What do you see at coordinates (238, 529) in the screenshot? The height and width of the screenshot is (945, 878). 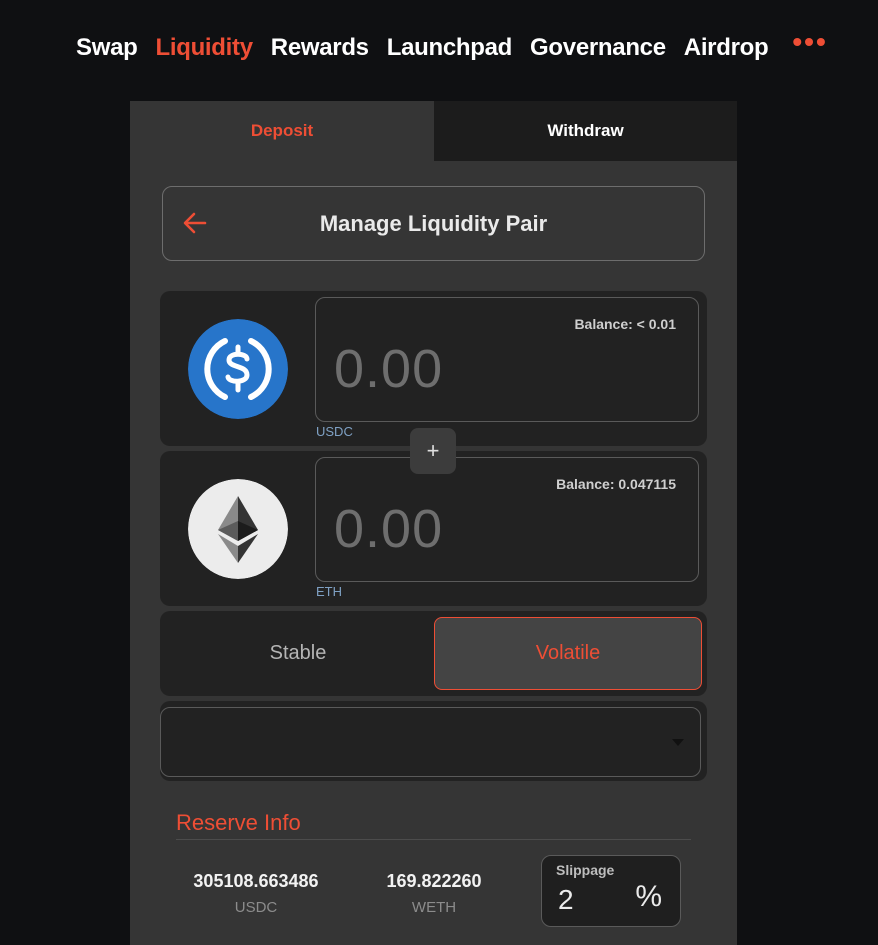 I see `eth-logo-icon` at bounding box center [238, 529].